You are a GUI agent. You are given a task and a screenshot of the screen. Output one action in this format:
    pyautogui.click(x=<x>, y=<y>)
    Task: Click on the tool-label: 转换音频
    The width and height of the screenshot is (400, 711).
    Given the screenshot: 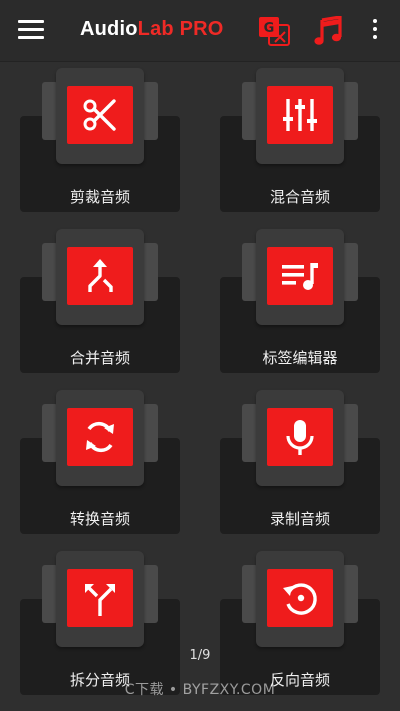 What is the action you would take?
    pyautogui.click(x=99, y=519)
    